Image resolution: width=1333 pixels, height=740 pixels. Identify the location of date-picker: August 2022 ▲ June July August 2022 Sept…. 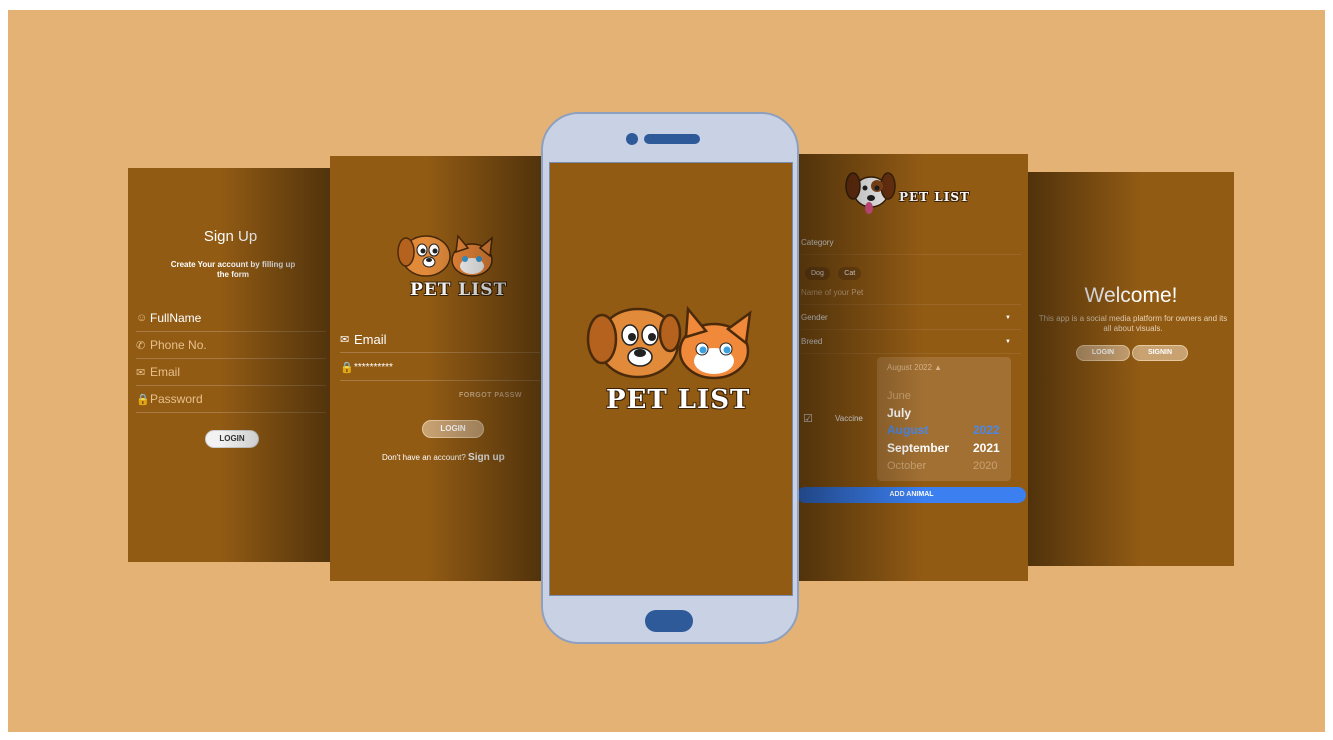
(944, 419).